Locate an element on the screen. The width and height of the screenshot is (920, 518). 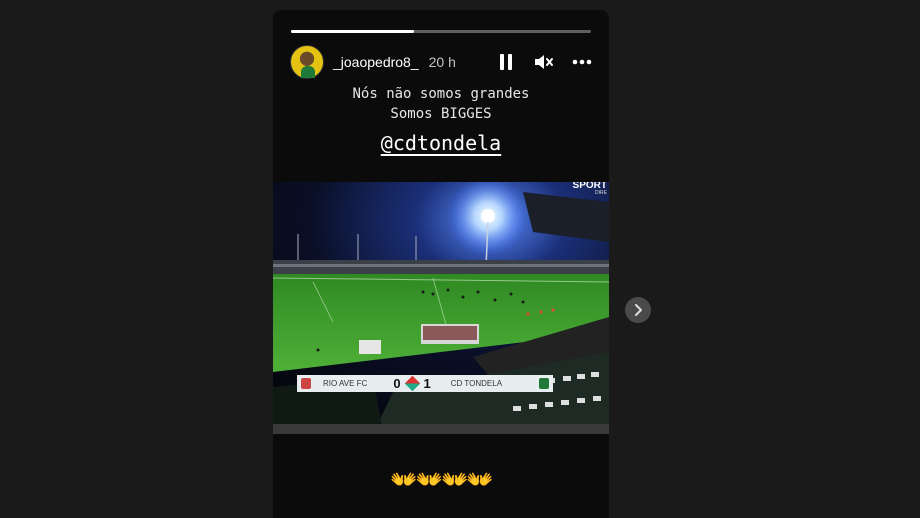
pause-icon is located at coordinates (506, 62).